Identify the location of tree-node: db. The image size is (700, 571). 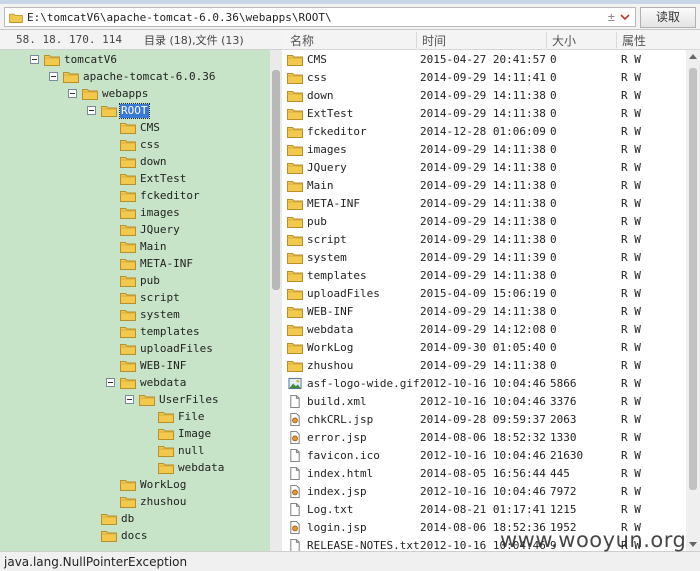
(134, 519).